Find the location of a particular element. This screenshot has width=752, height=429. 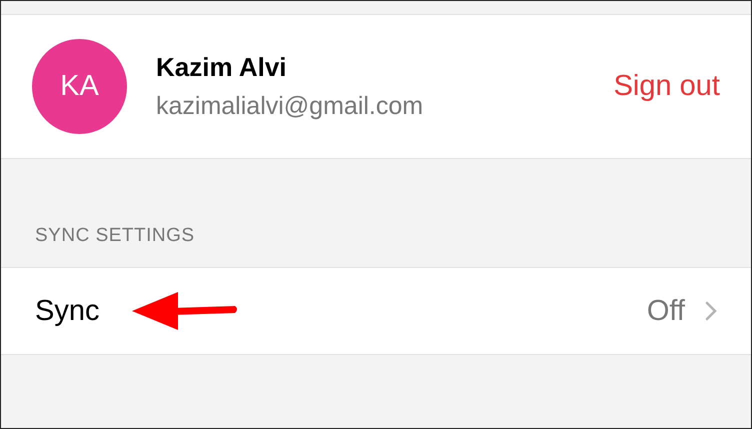

row-label: Sync is located at coordinates (67, 311).